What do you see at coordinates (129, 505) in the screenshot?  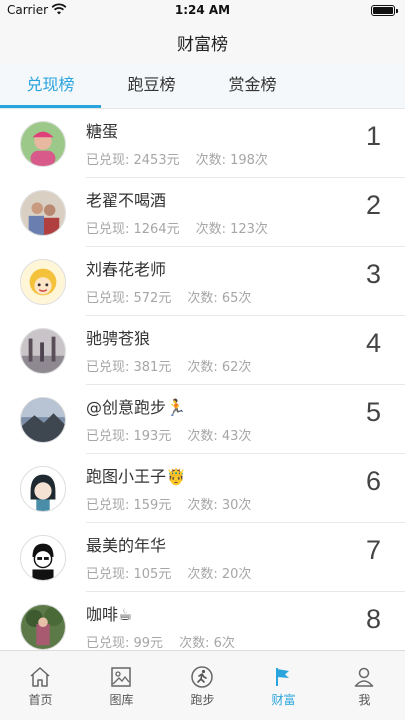 I see `cashed-amount: 已兑现: 159元` at bounding box center [129, 505].